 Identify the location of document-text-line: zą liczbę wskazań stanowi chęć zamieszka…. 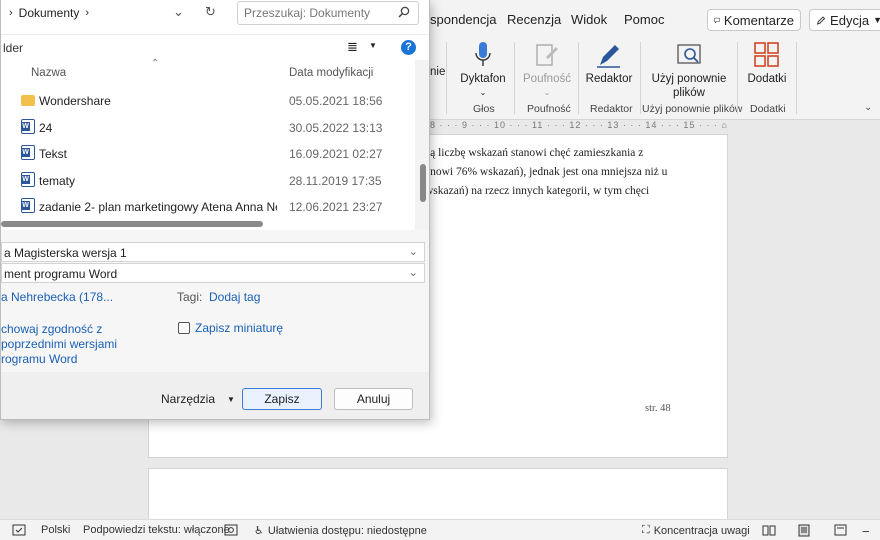
(534, 153).